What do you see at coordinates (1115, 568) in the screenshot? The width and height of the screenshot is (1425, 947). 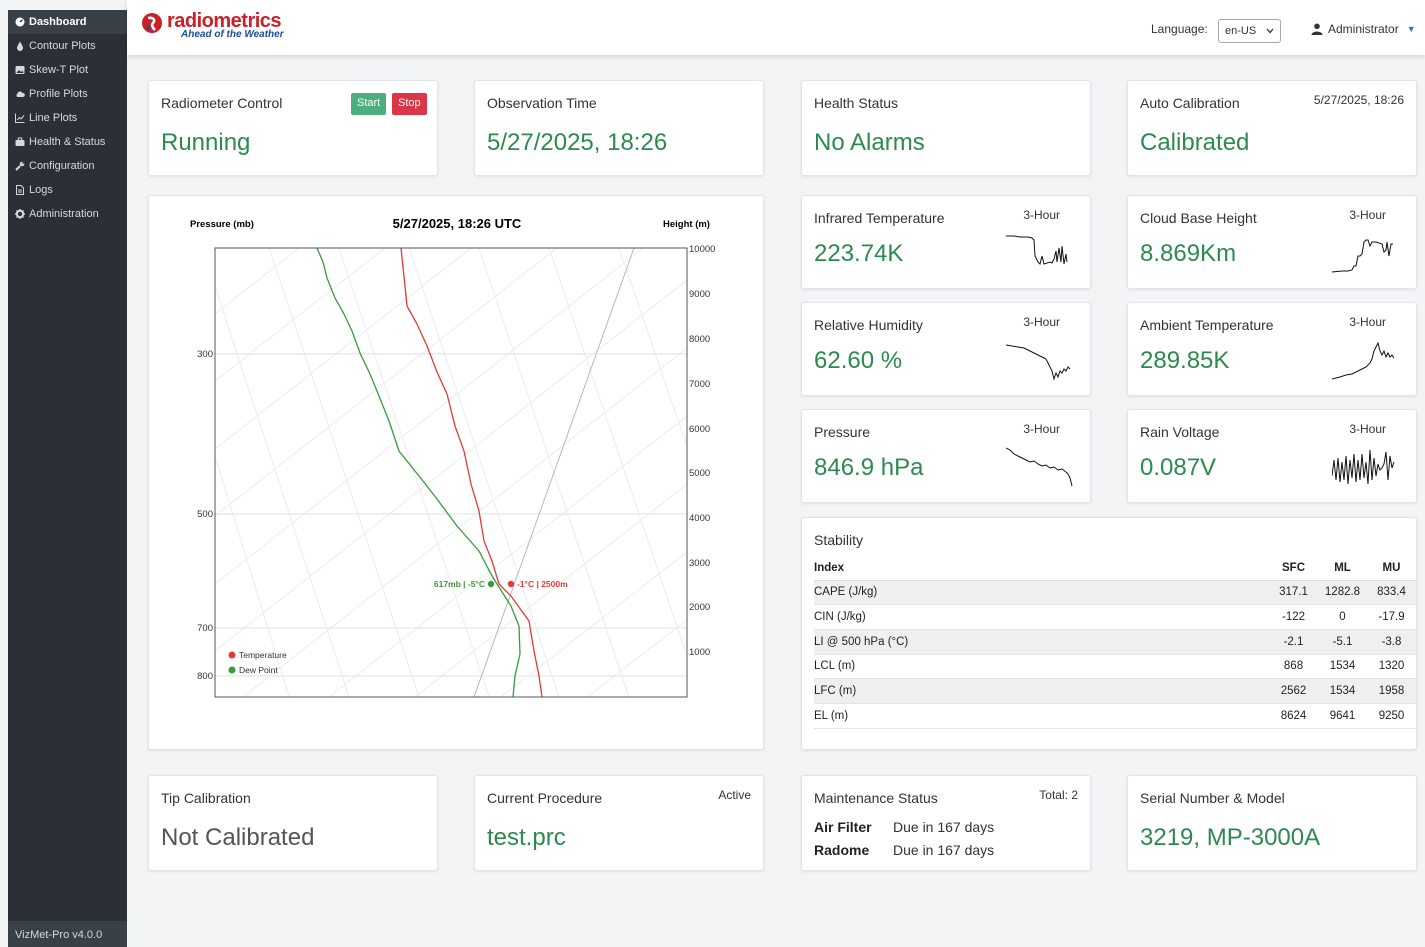 I see `table-header-row: Index SFC ML MU` at bounding box center [1115, 568].